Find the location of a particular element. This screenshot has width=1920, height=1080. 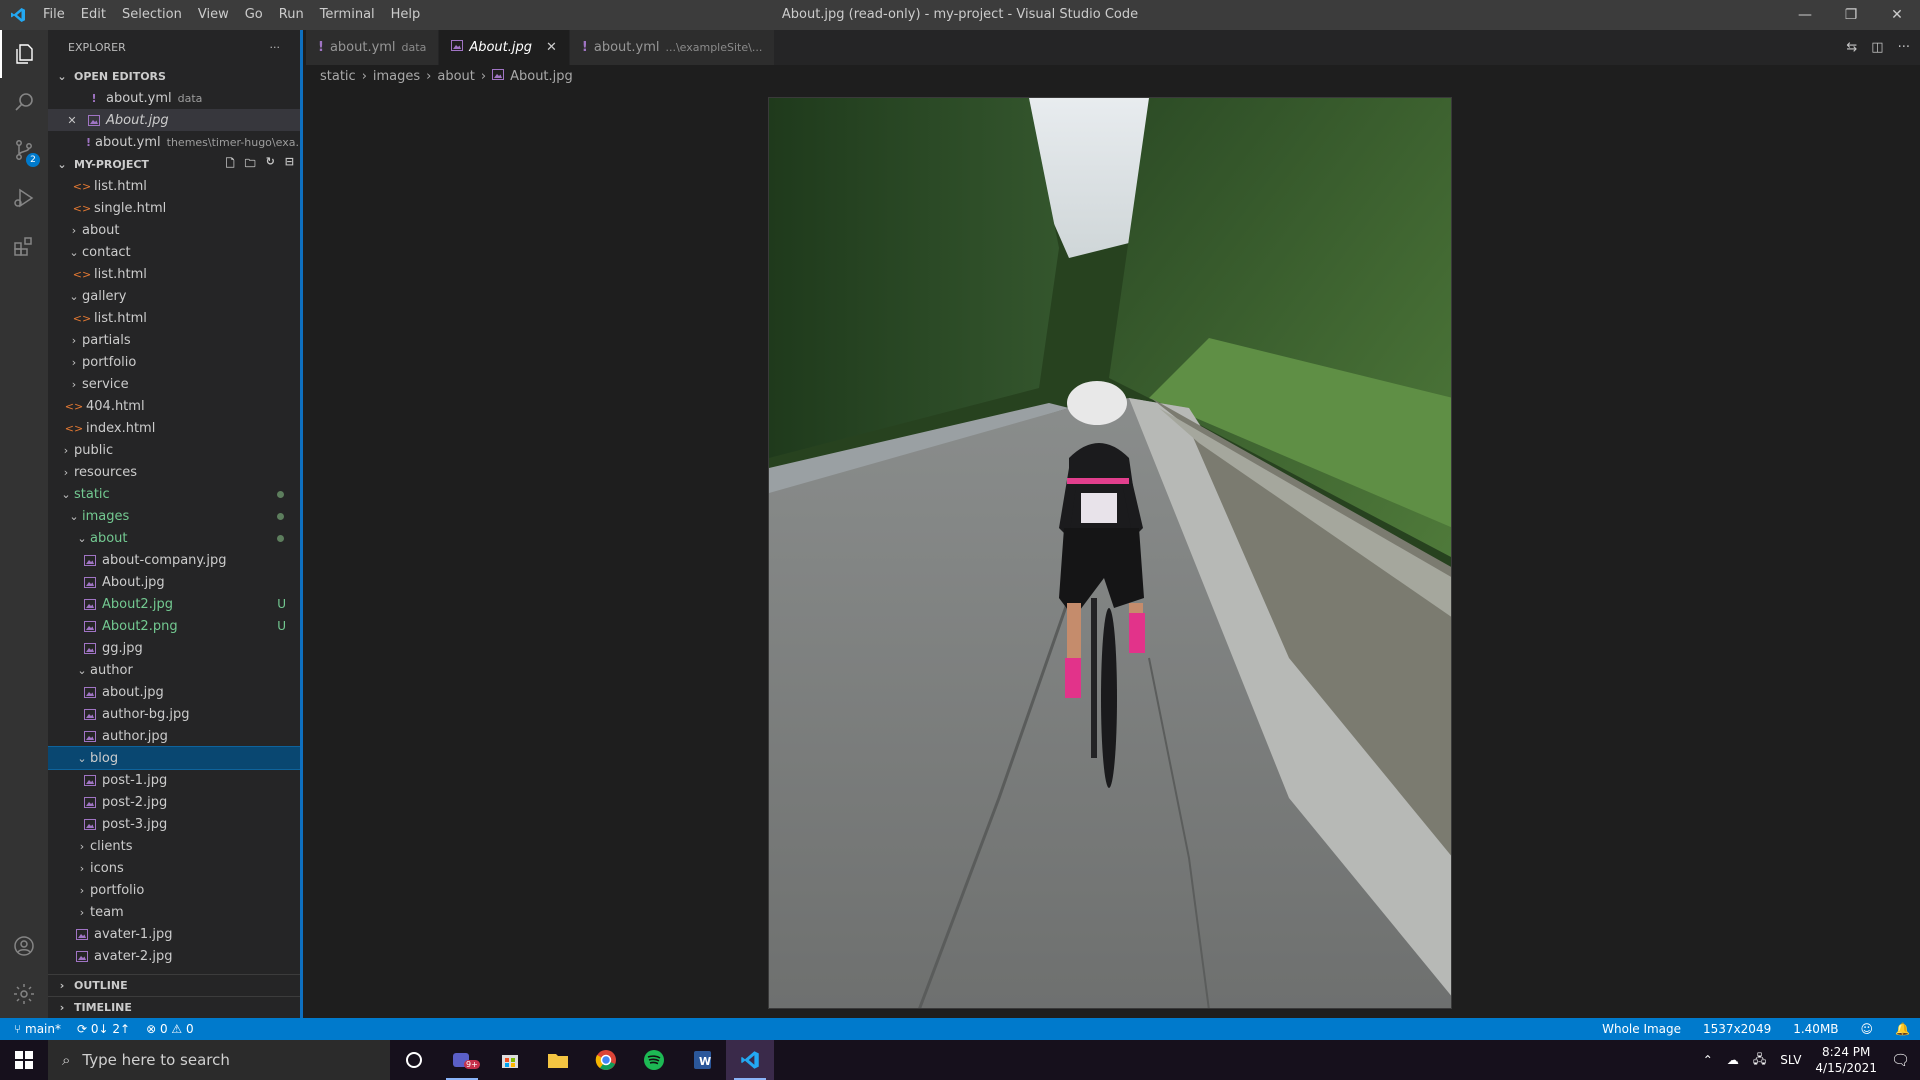

onedrive-icon: ☁ is located at coordinates (1733, 1060).